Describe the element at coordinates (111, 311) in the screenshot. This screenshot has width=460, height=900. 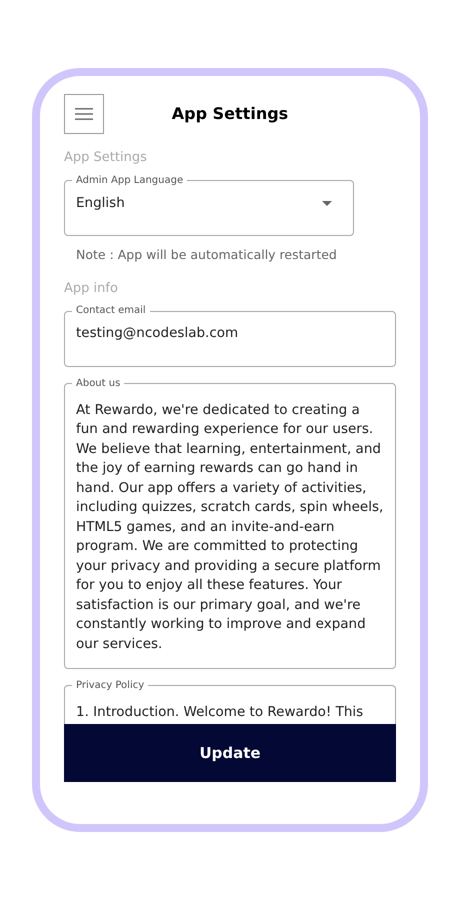
I see `field-label: Contact email` at that location.